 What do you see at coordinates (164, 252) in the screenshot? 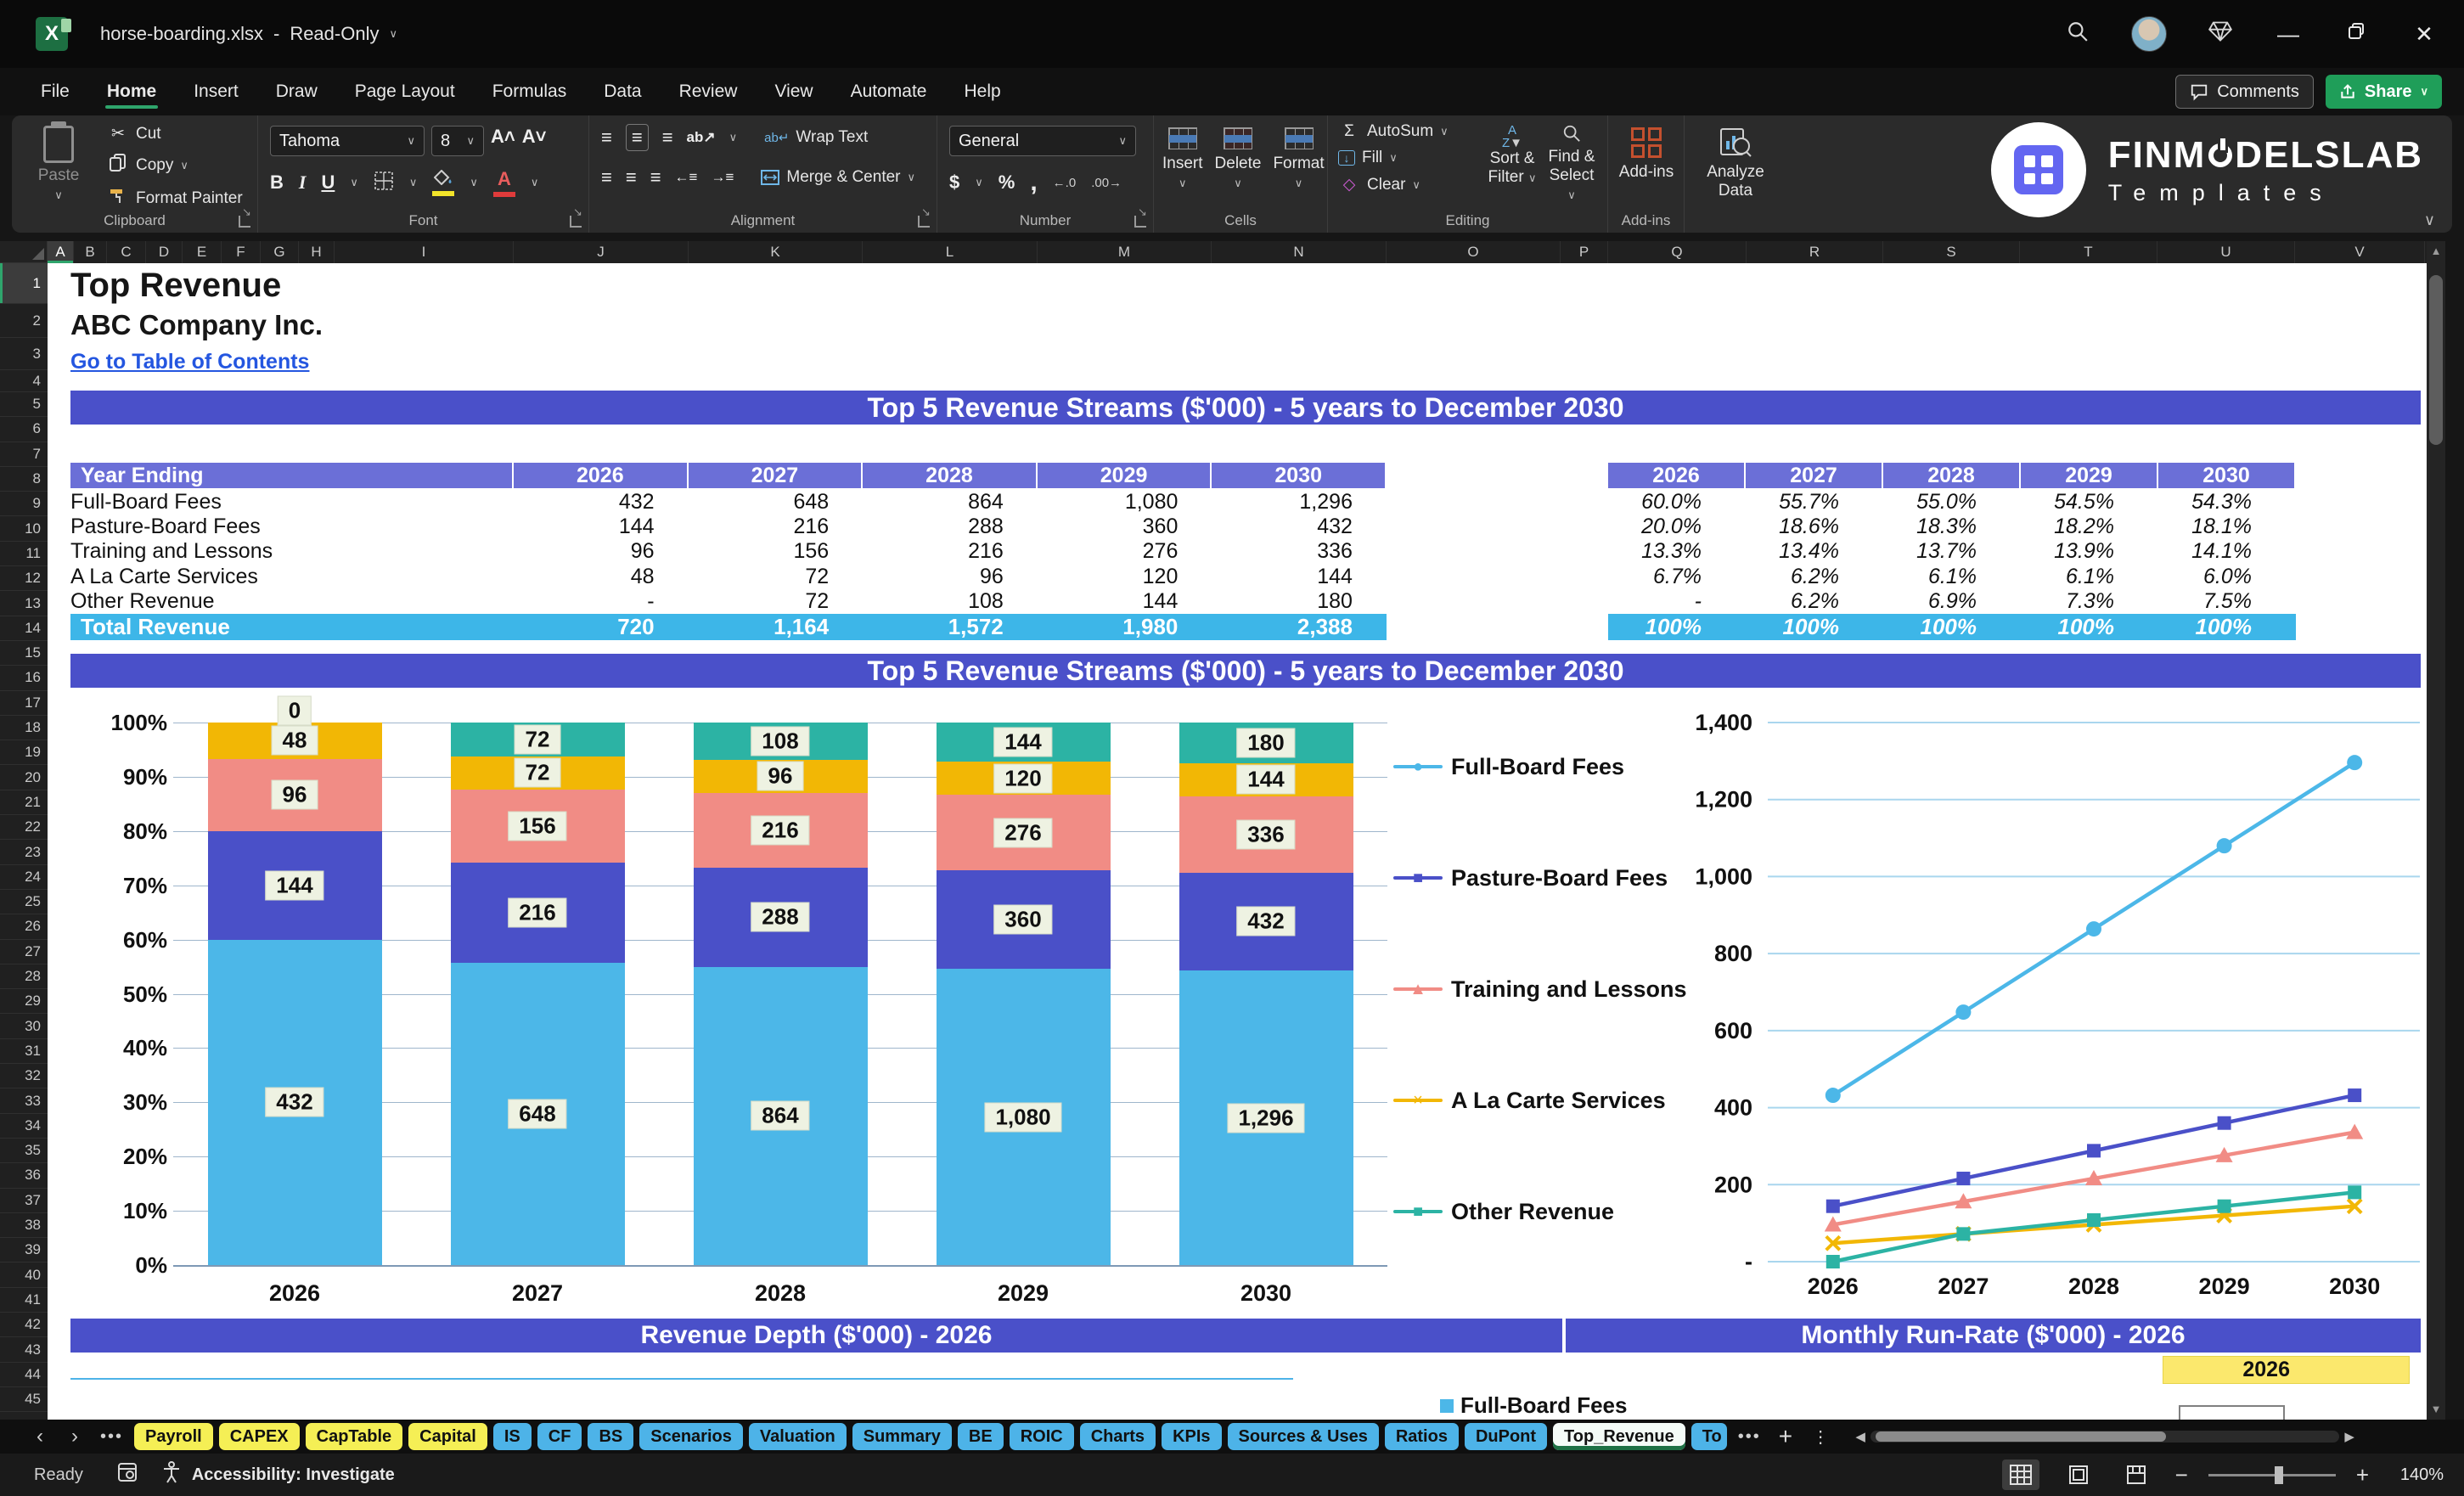
I see `column-header-D: D` at bounding box center [164, 252].